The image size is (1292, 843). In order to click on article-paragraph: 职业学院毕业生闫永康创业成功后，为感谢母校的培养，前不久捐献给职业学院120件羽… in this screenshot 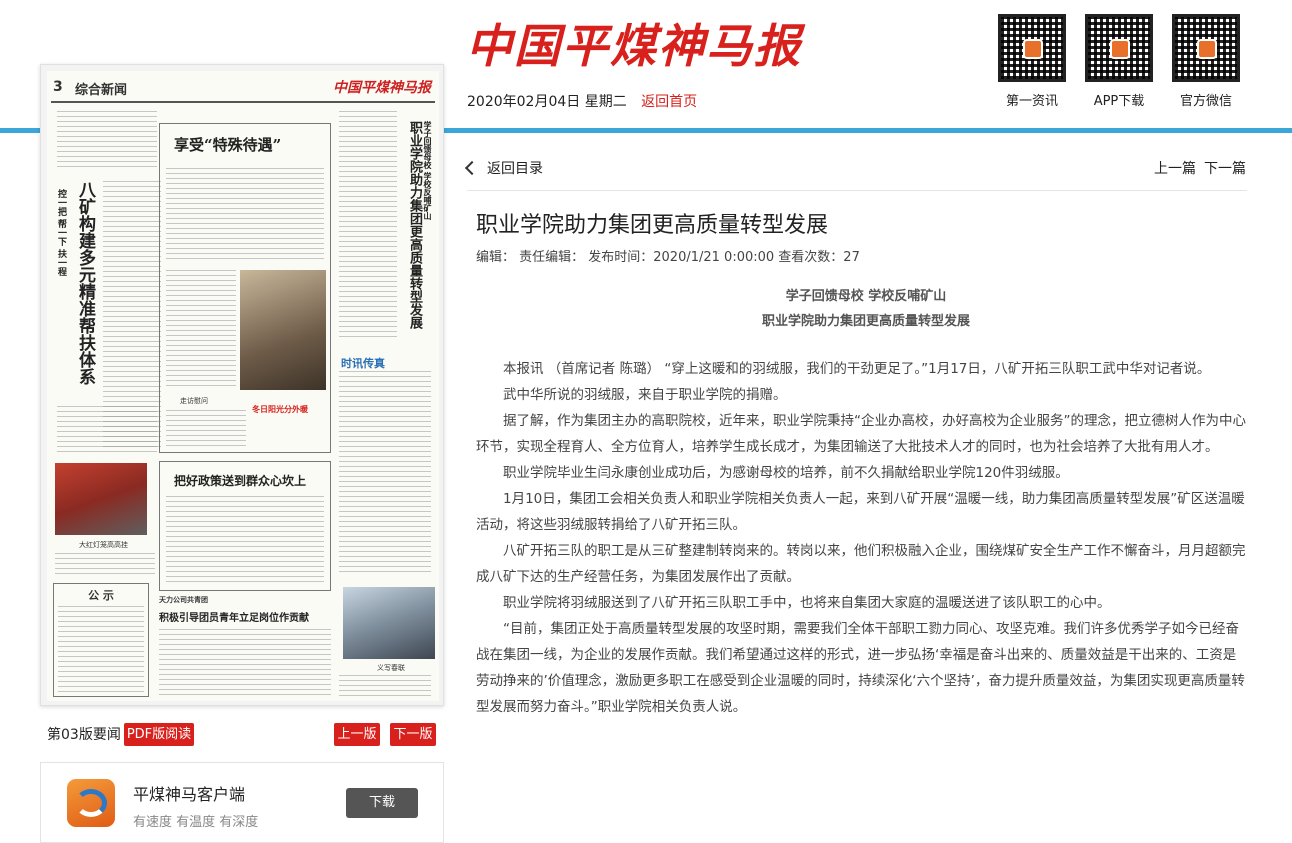, I will do `click(786, 473)`.